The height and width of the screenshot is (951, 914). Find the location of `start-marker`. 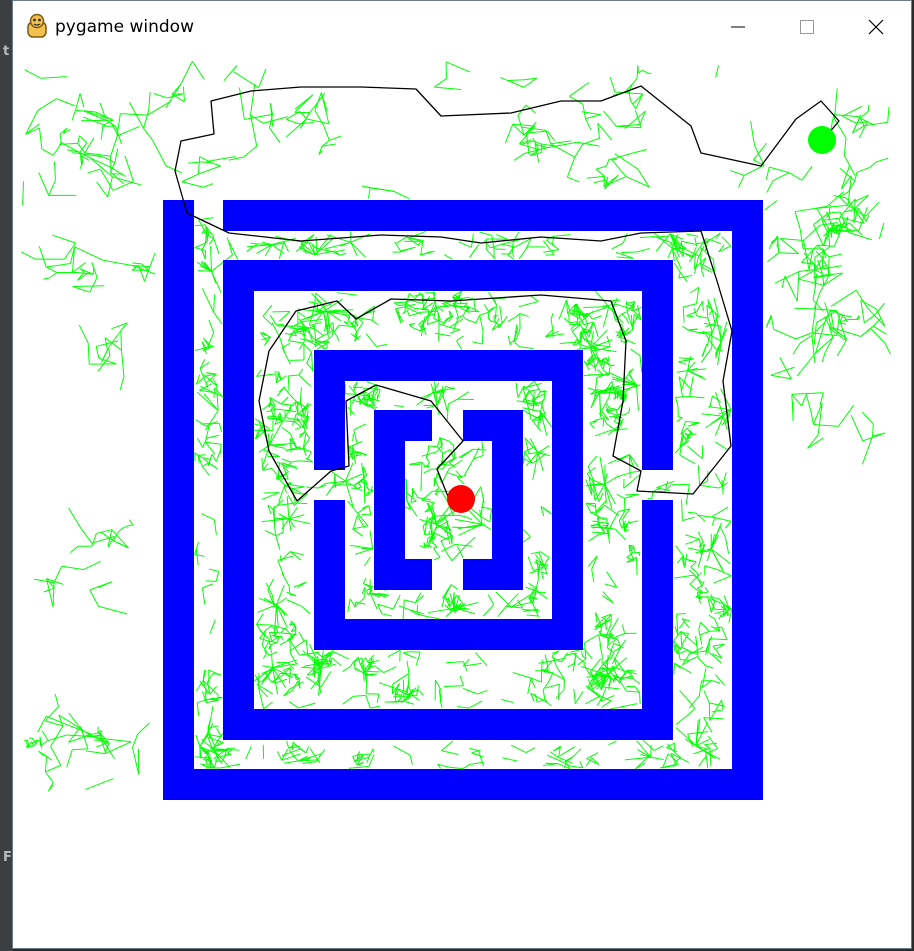

start-marker is located at coordinates (461, 499).